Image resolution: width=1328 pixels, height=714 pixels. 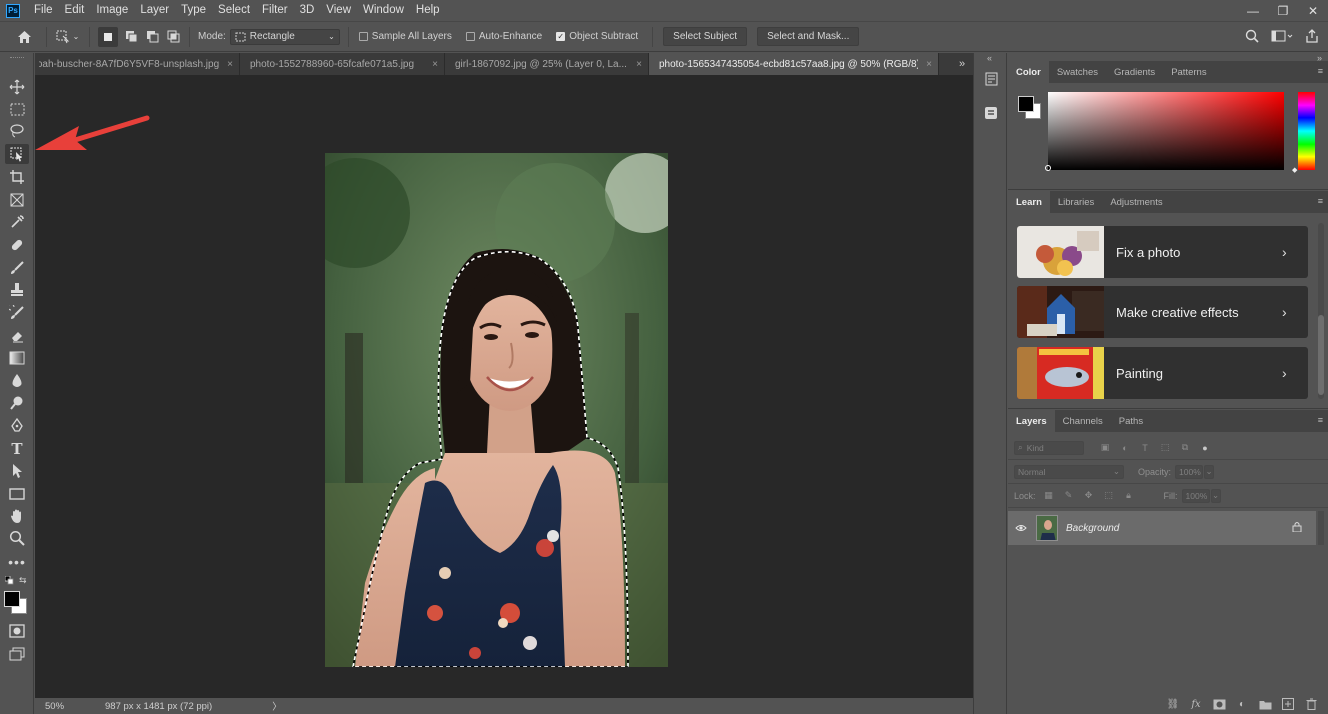 I want to click on filter-pixel-icon: ▣, so click(x=1105, y=448).